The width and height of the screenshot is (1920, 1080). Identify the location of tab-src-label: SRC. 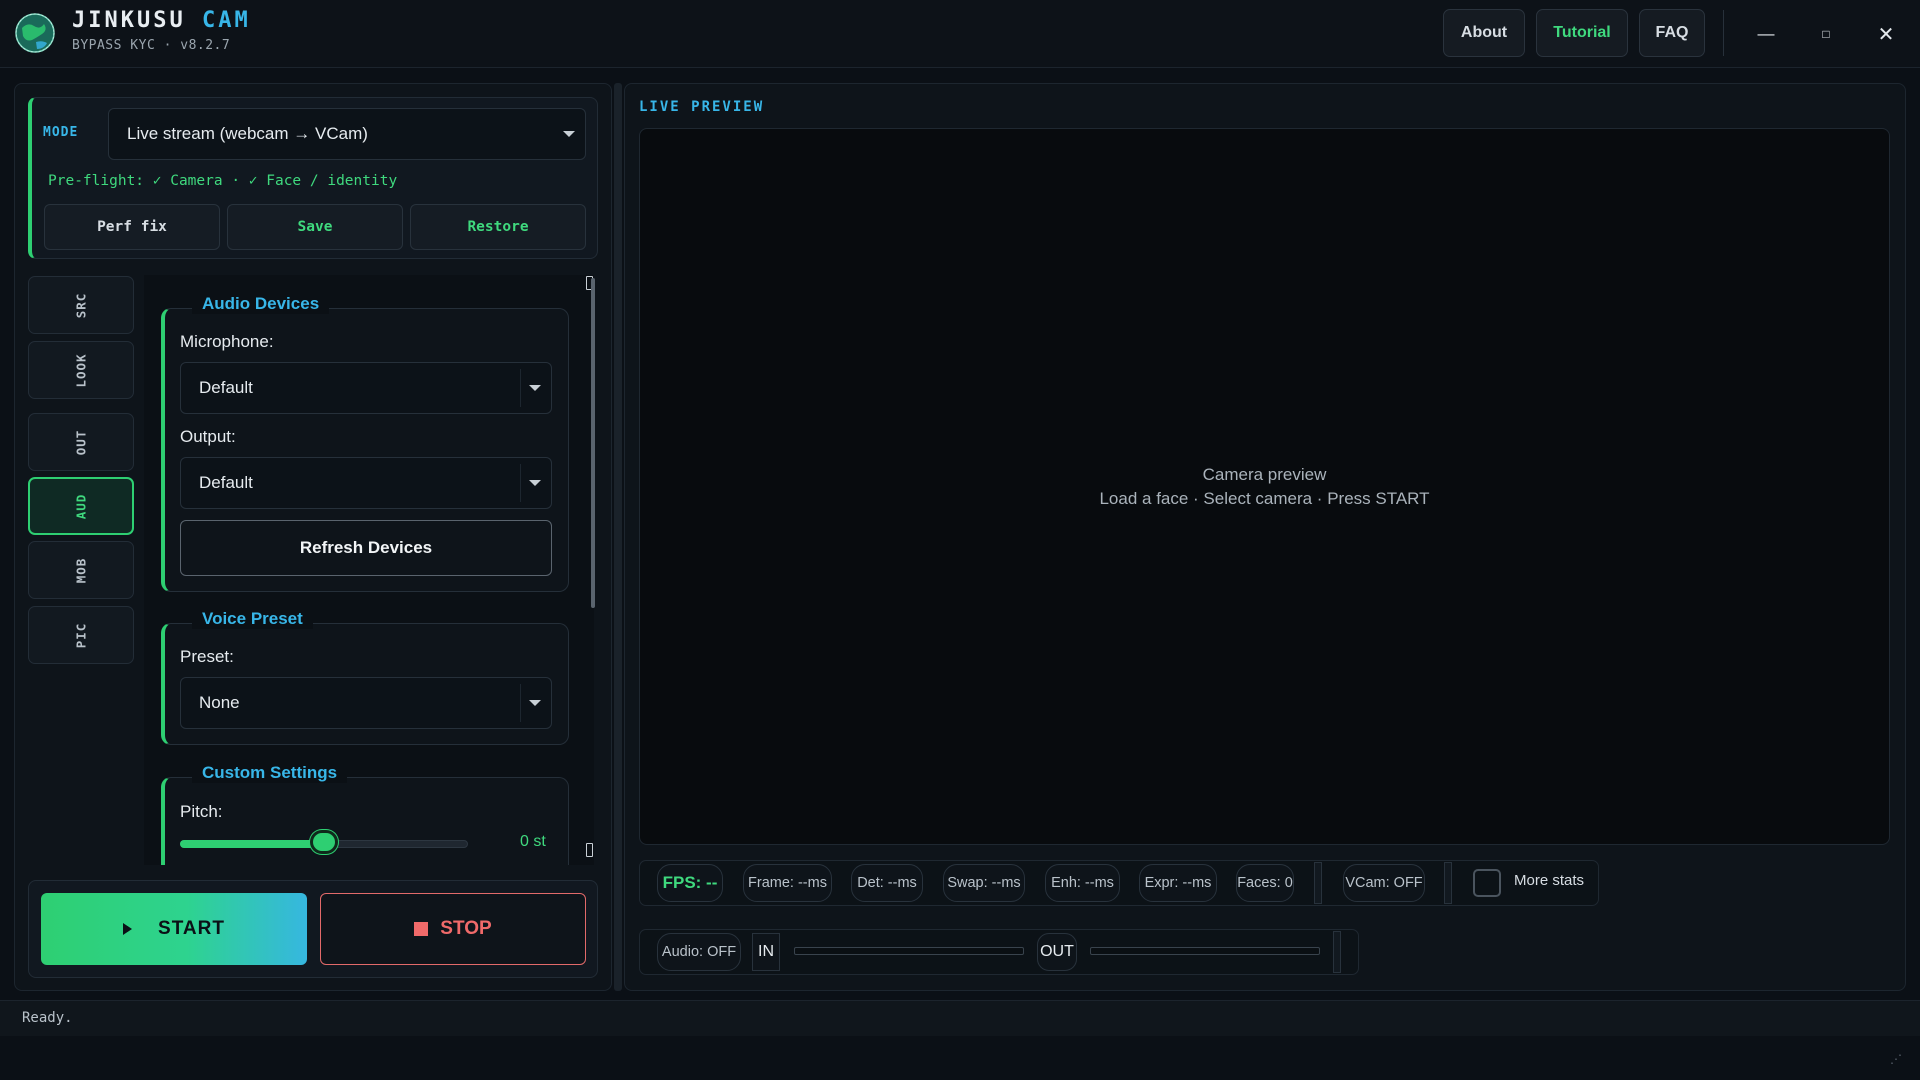
(81, 305).